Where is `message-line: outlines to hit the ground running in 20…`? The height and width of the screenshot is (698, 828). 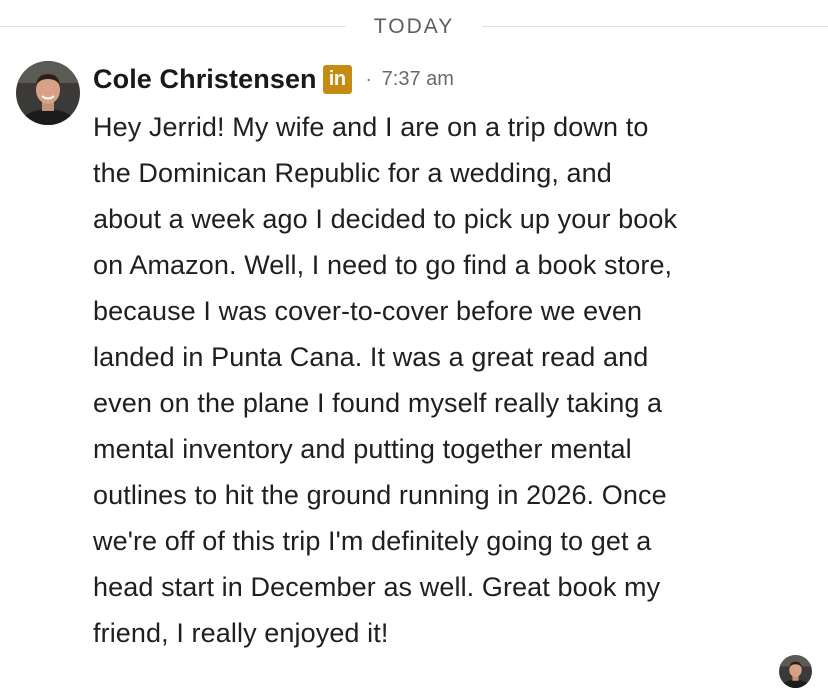 message-line: outlines to hit the ground running in 20… is located at coordinates (380, 495).